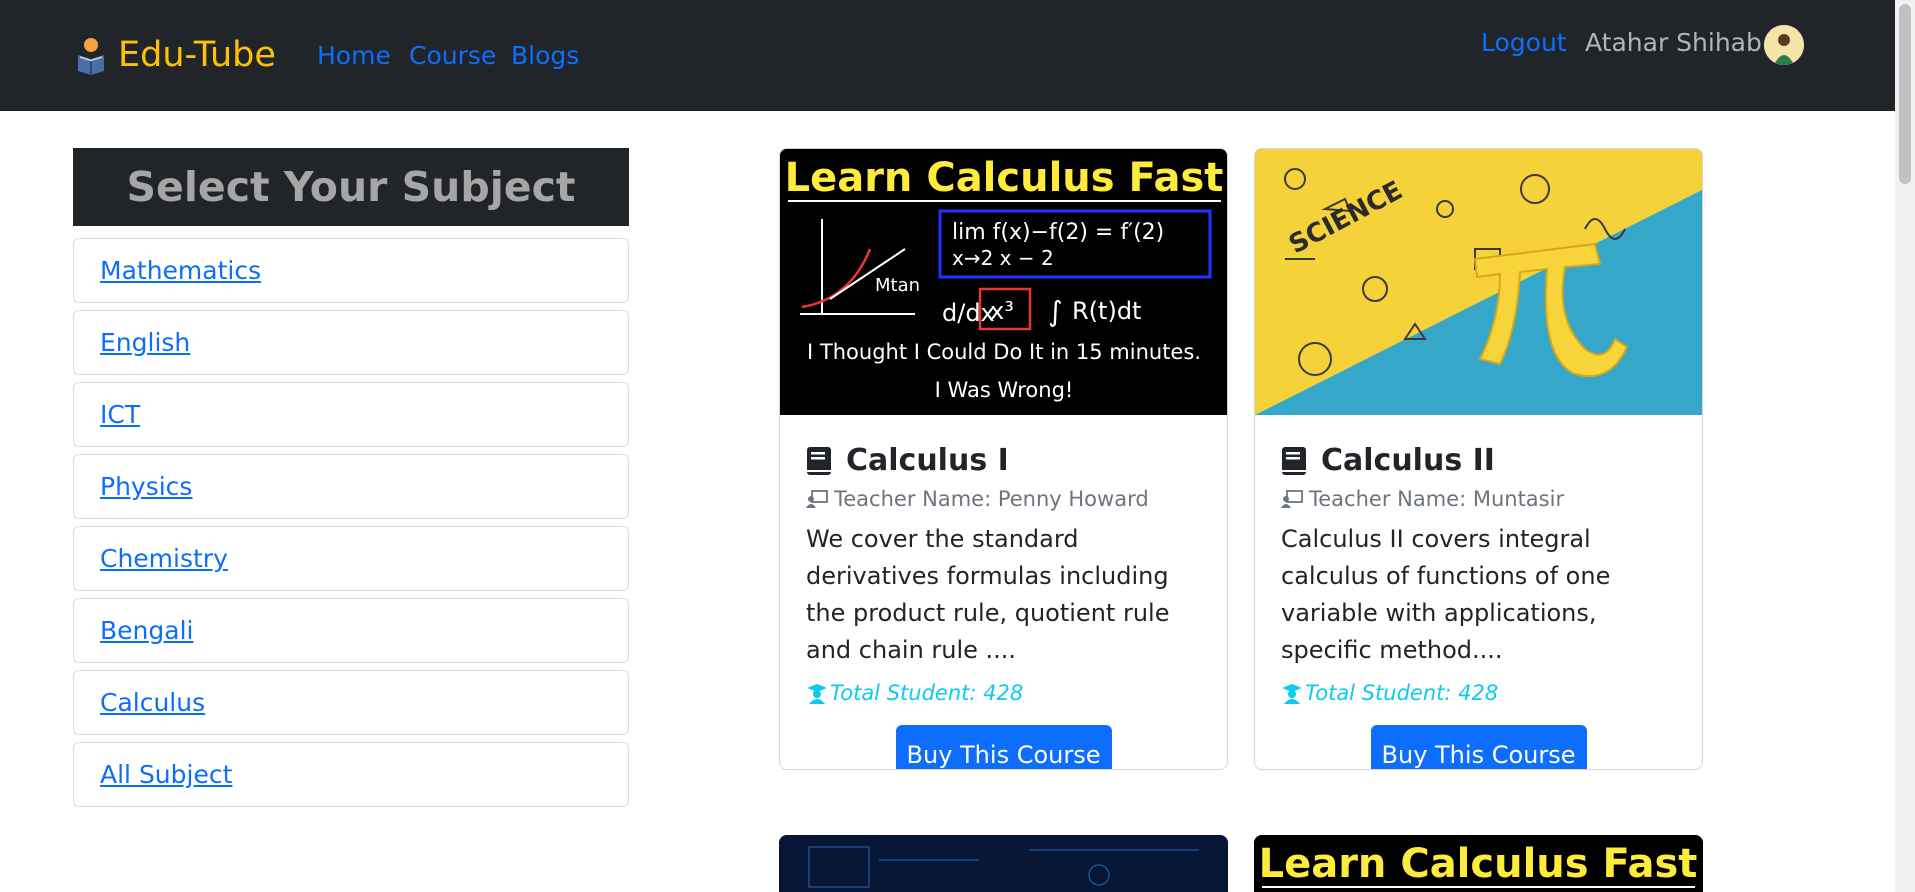 Image resolution: width=1915 pixels, height=892 pixels. I want to click on subject-item: All Subject, so click(351, 774).